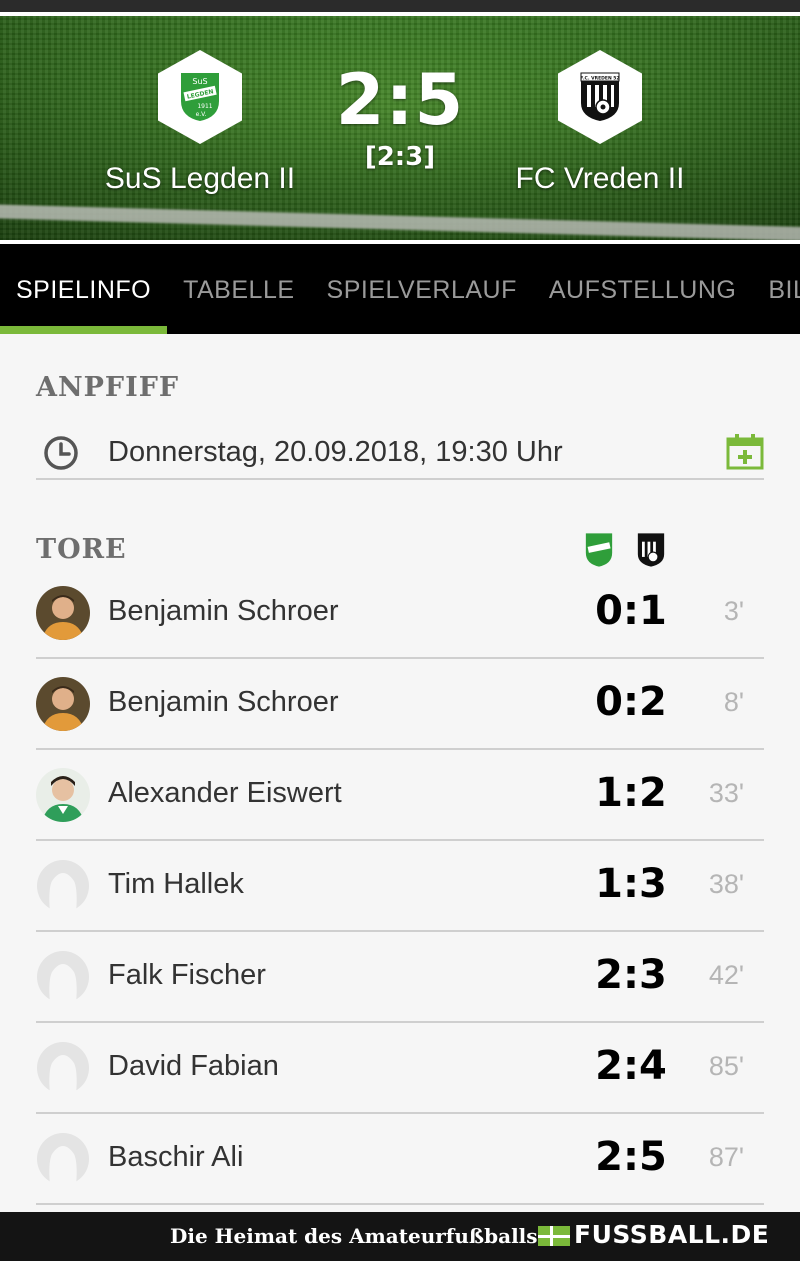 The width and height of the screenshot is (800, 1261). I want to click on home-team: SuS LEGDEN 1911 e.V. SuS Legden II, so click(200, 123).